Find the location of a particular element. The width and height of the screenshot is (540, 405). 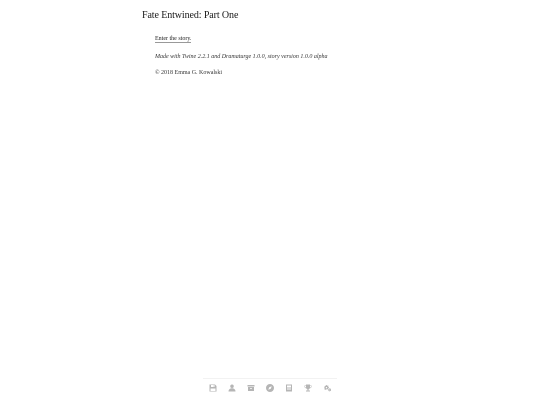

save-button is located at coordinates (213, 388).